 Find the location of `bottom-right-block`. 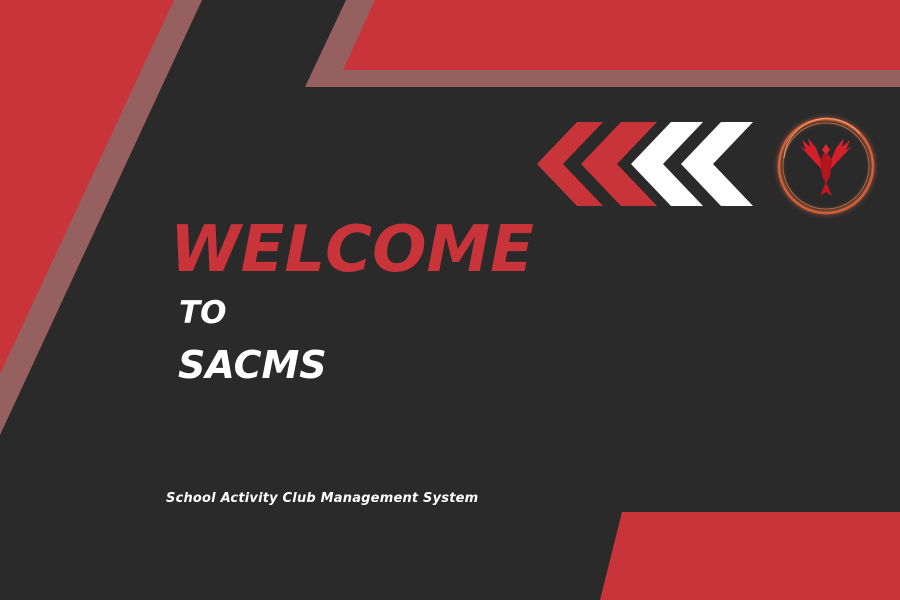

bottom-right-block is located at coordinates (750, 556).